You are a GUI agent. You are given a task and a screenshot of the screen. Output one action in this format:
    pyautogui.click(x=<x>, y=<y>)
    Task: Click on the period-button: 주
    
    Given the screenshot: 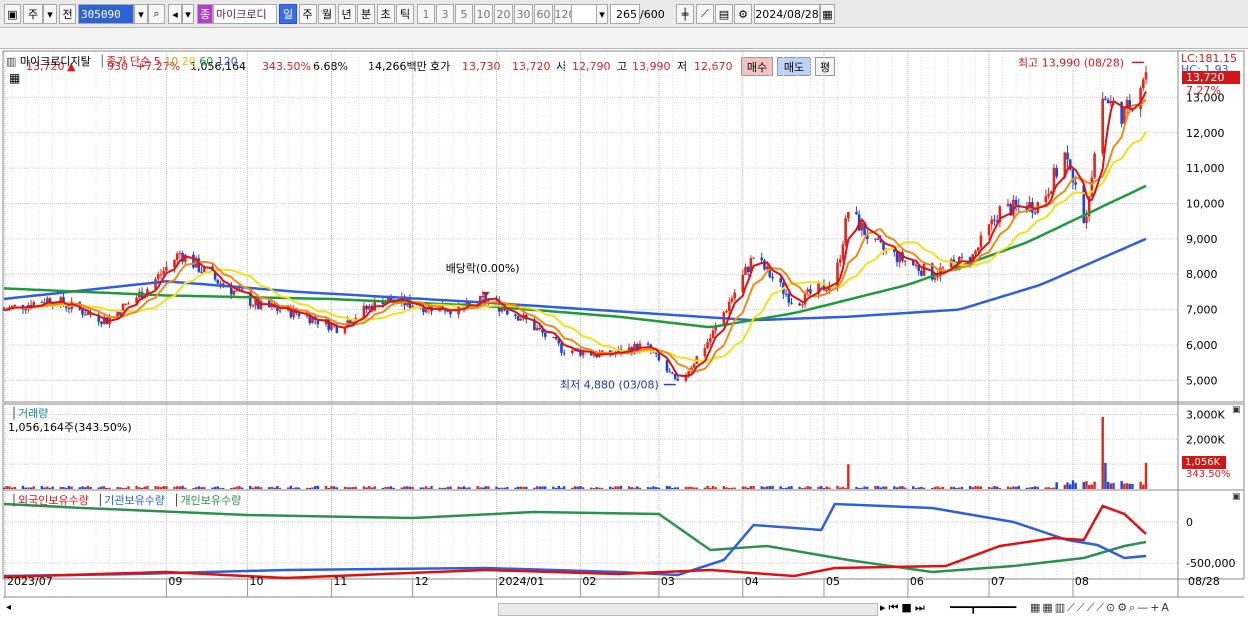 What is the action you would take?
    pyautogui.click(x=307, y=14)
    